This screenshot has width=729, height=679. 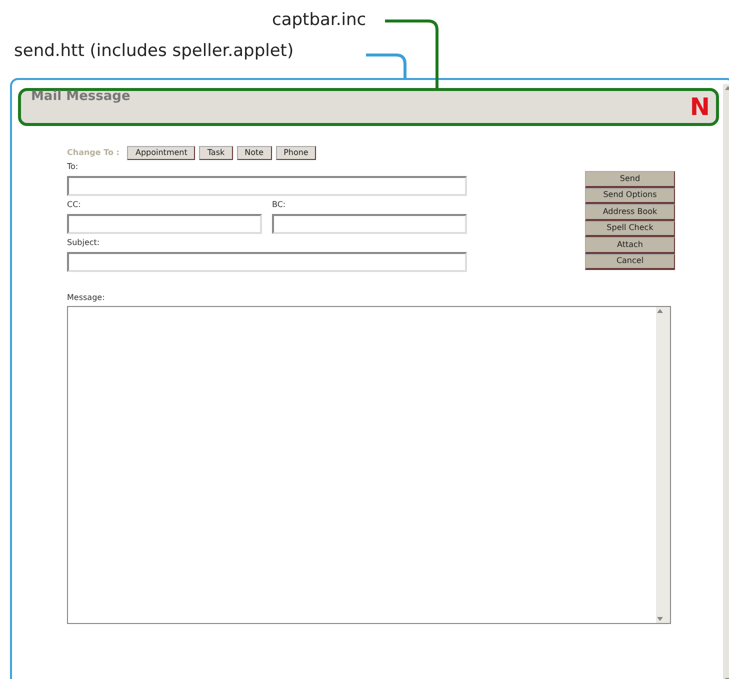 I want to click on change-to-label: Change To :, so click(x=93, y=152).